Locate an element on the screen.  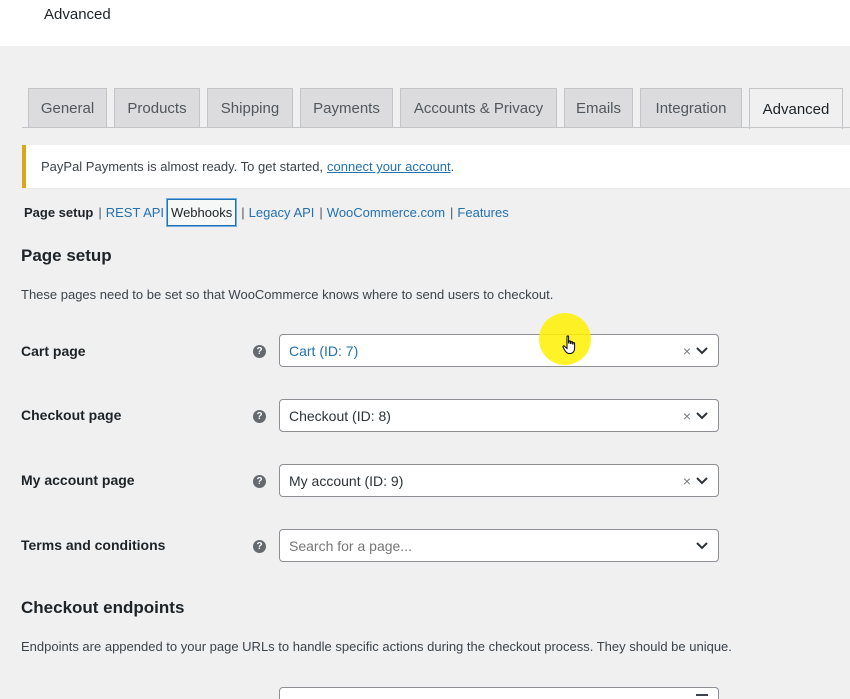
hand-pointer-icon is located at coordinates (569, 344).